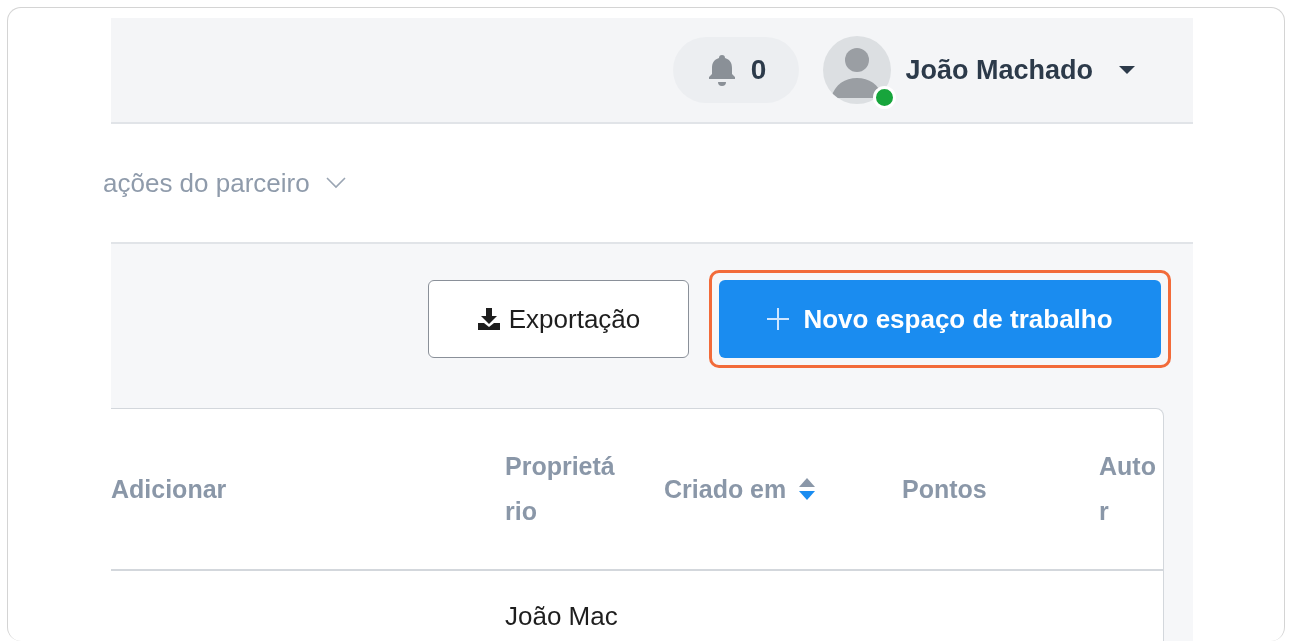  I want to click on sort-icon, so click(807, 489).